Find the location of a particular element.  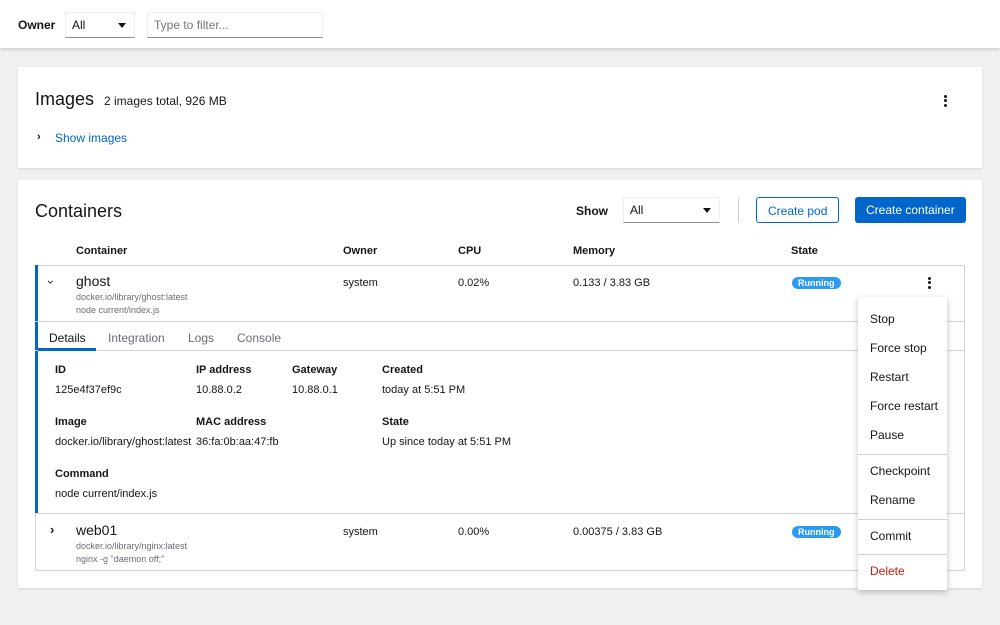

gateway-label: Gateway is located at coordinates (315, 370).